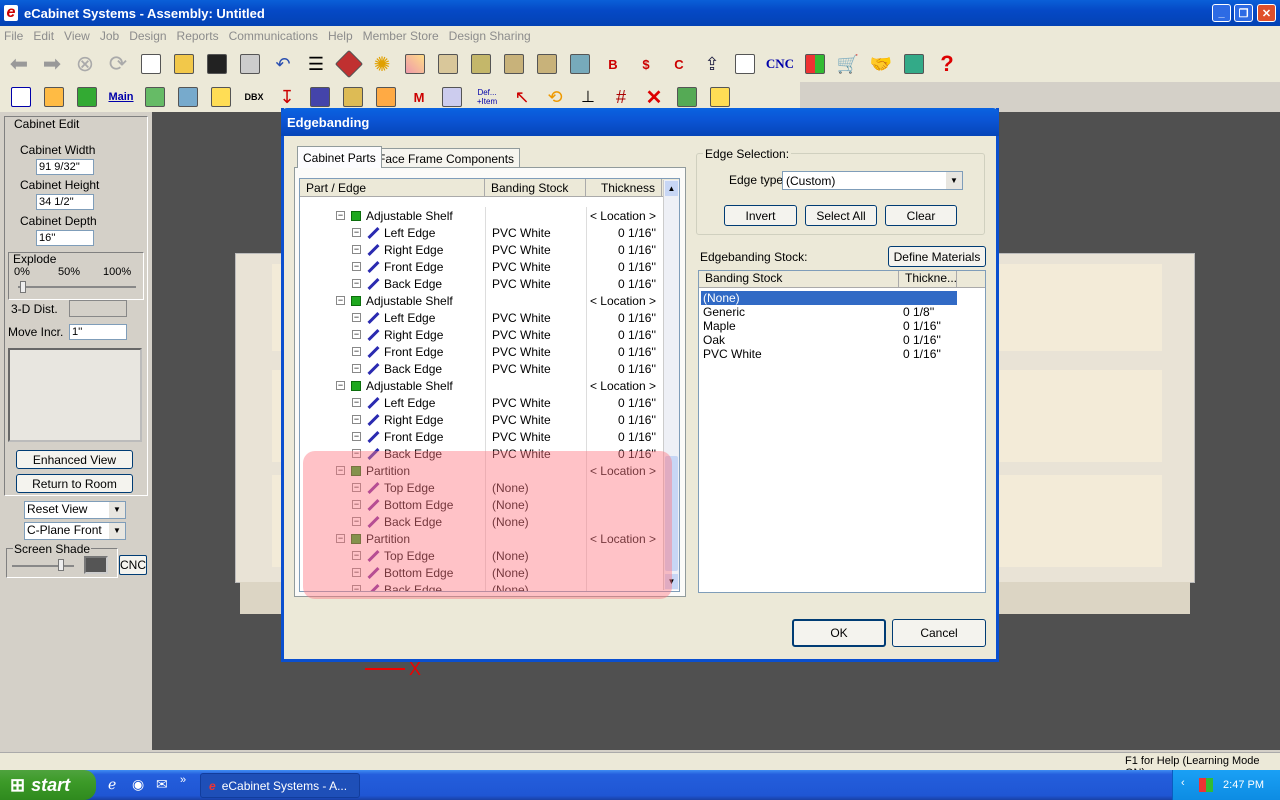 This screenshot has height=800, width=1280. I want to click on cabinet-height-input: 34 1/2'', so click(65, 202).